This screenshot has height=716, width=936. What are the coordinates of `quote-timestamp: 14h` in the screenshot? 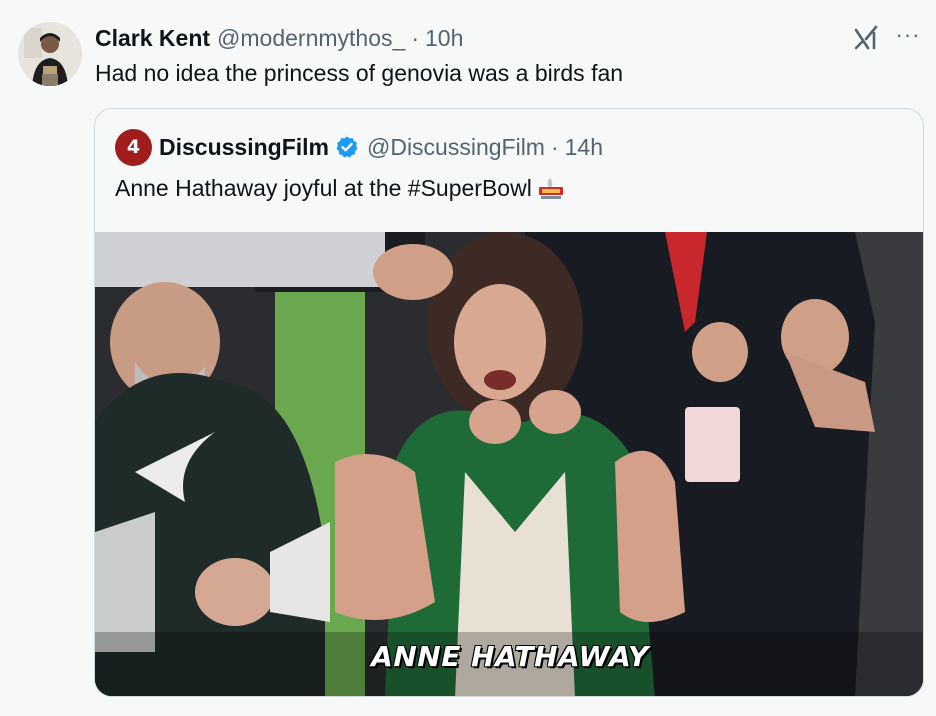 It's located at (584, 147).